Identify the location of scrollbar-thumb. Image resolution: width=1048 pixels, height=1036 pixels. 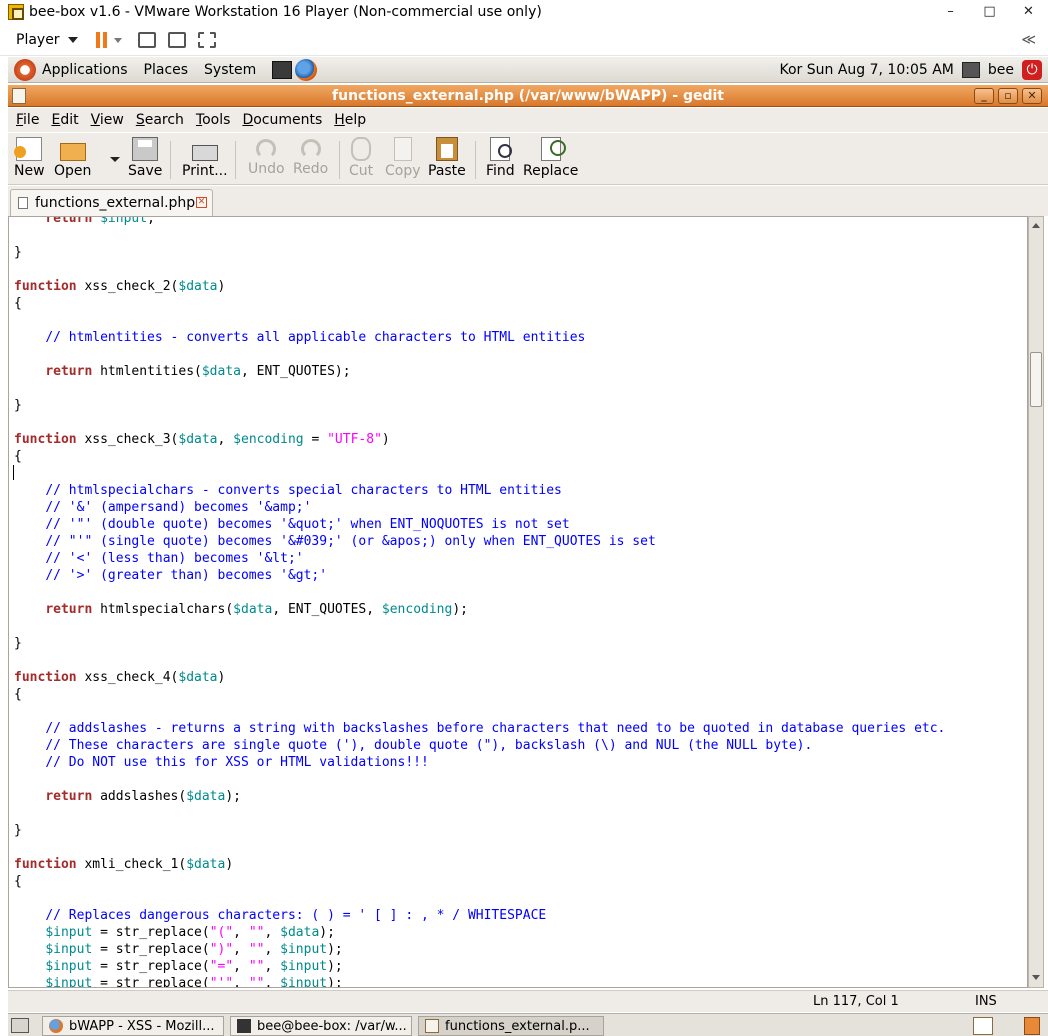
(1036, 379).